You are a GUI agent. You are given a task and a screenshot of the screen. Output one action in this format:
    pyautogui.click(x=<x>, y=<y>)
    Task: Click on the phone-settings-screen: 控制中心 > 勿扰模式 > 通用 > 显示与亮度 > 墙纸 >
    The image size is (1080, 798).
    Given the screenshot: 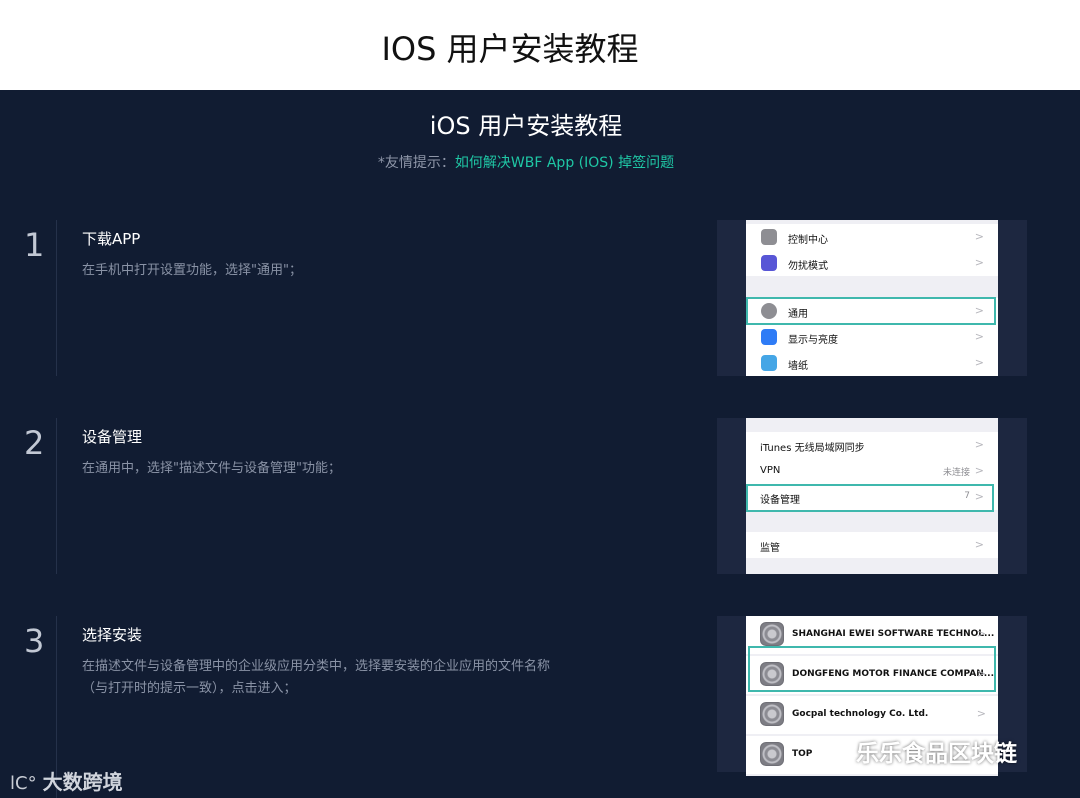 What is the action you would take?
    pyautogui.click(x=872, y=298)
    